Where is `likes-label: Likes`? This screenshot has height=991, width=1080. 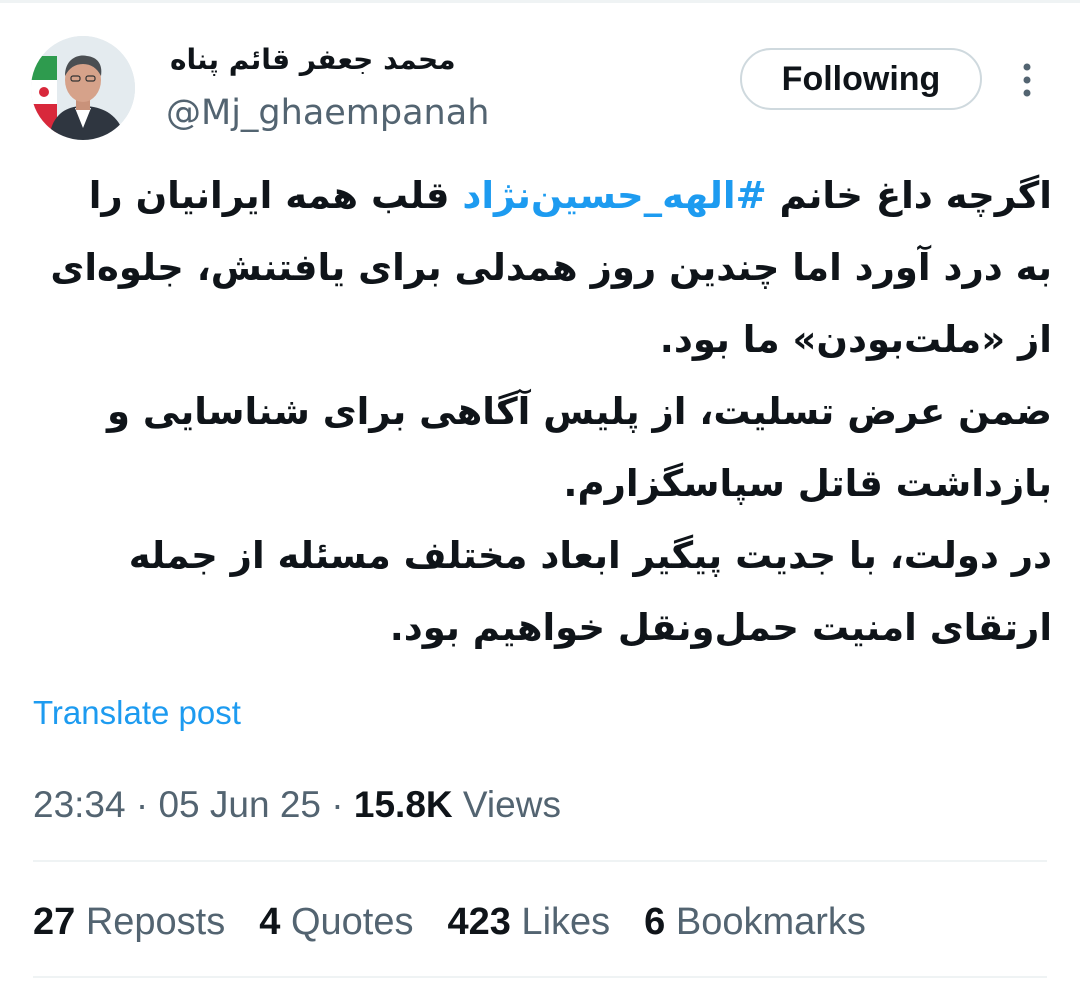
likes-label: Likes is located at coordinates (560, 922).